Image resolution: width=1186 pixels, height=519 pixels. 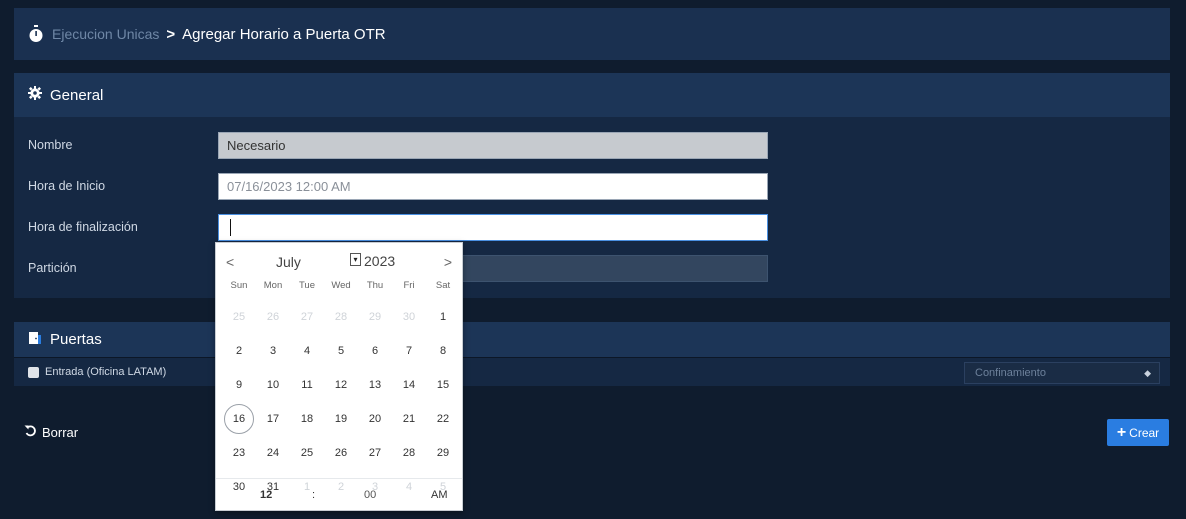 I want to click on day-number: 24, so click(x=273, y=453).